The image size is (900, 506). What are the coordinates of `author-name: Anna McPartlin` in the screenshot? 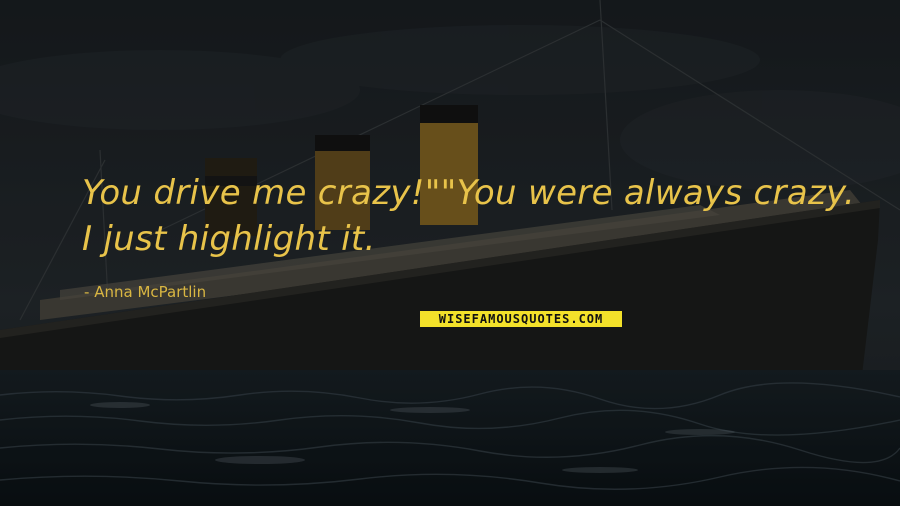 It's located at (150, 292).